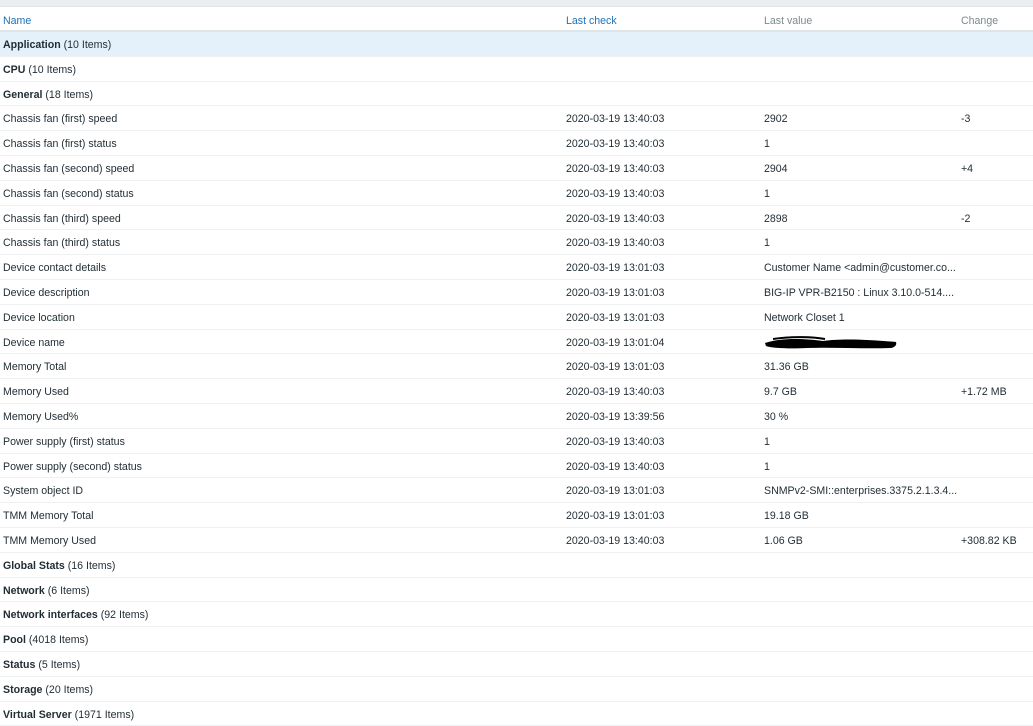 Image resolution: width=1033 pixels, height=726 pixels. I want to click on table-row: Device name 2020-03-19 13:01:04, so click(516, 342).